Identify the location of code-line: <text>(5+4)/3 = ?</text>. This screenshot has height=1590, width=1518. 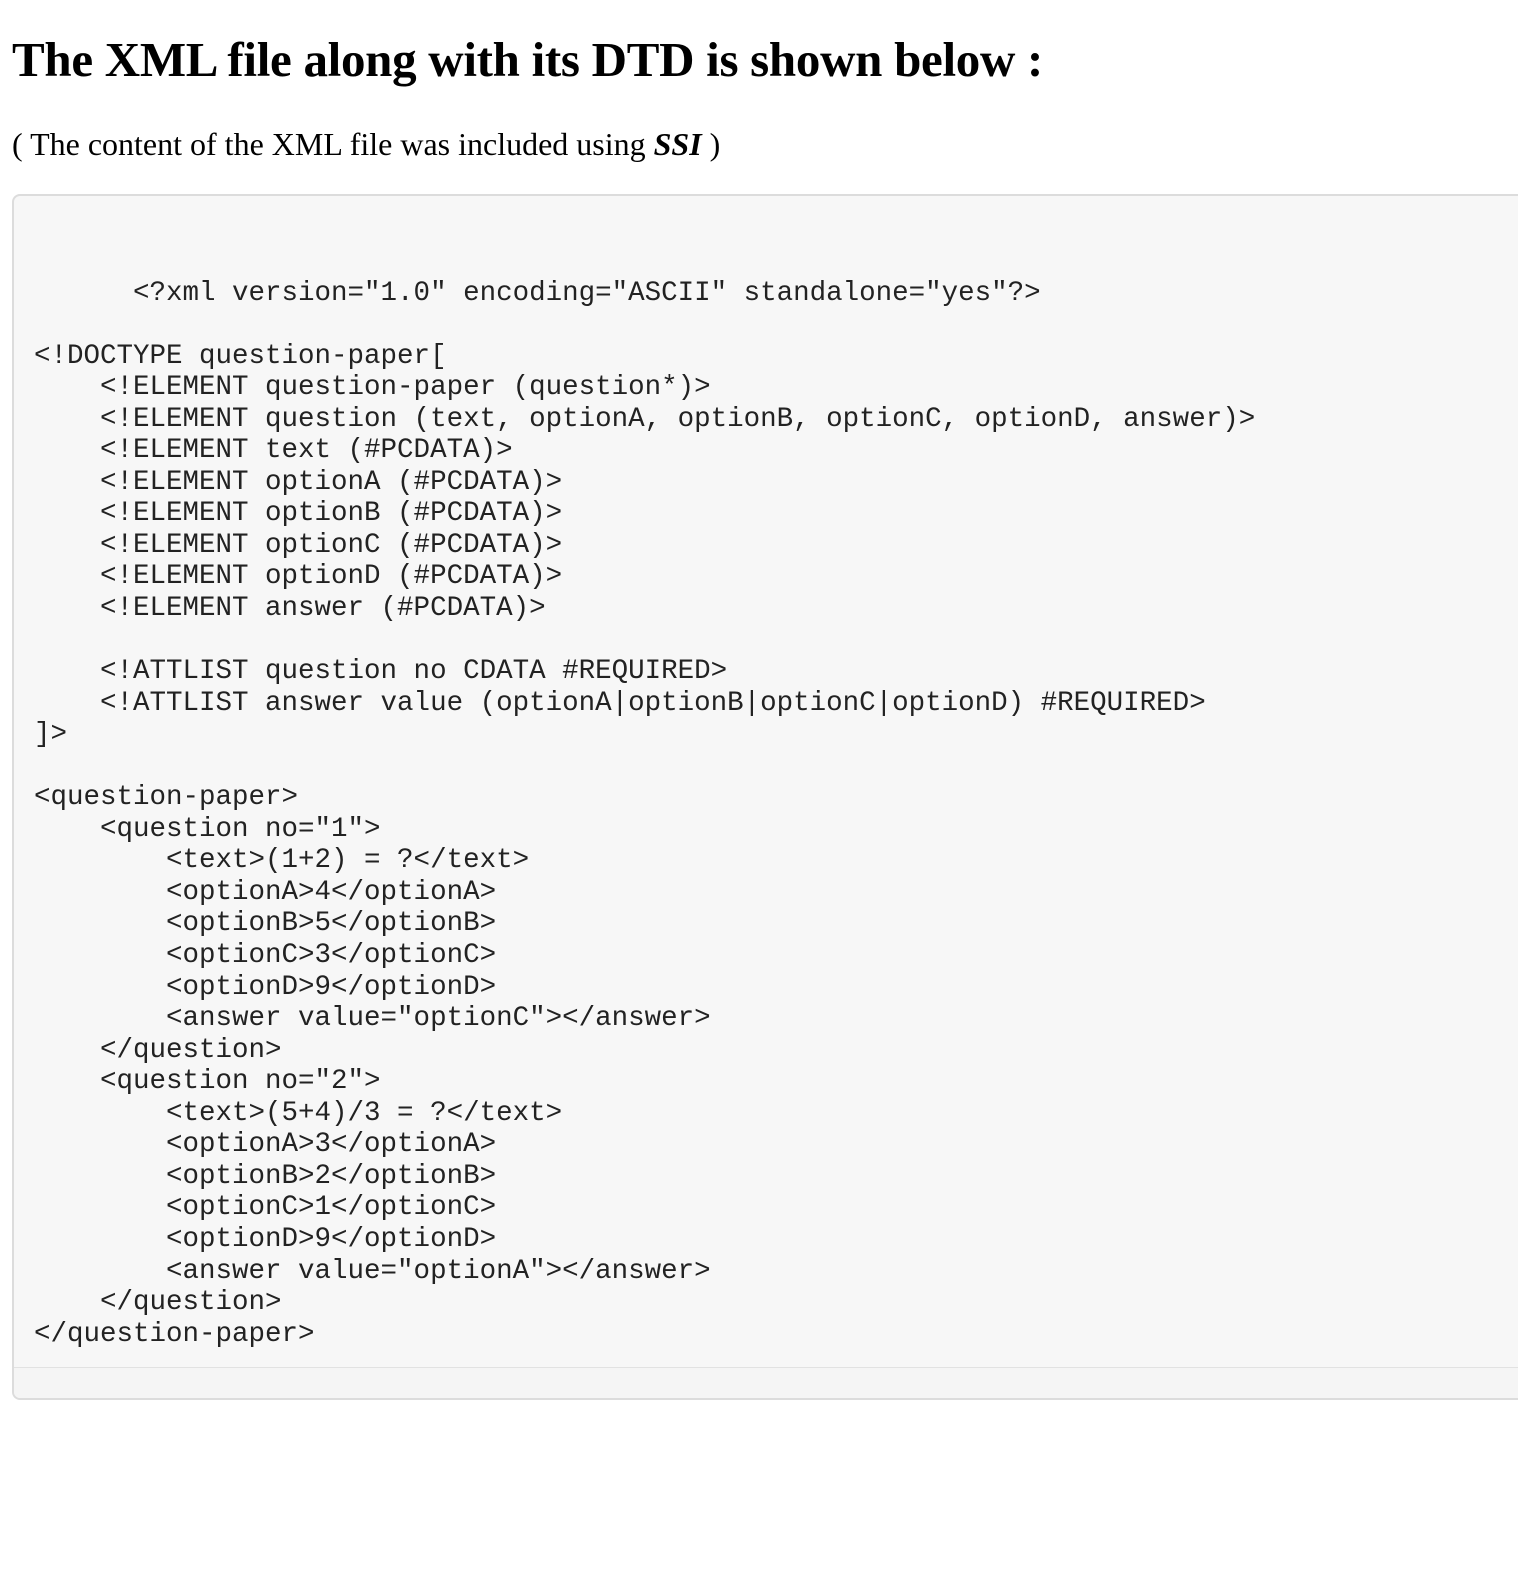
(298, 1113).